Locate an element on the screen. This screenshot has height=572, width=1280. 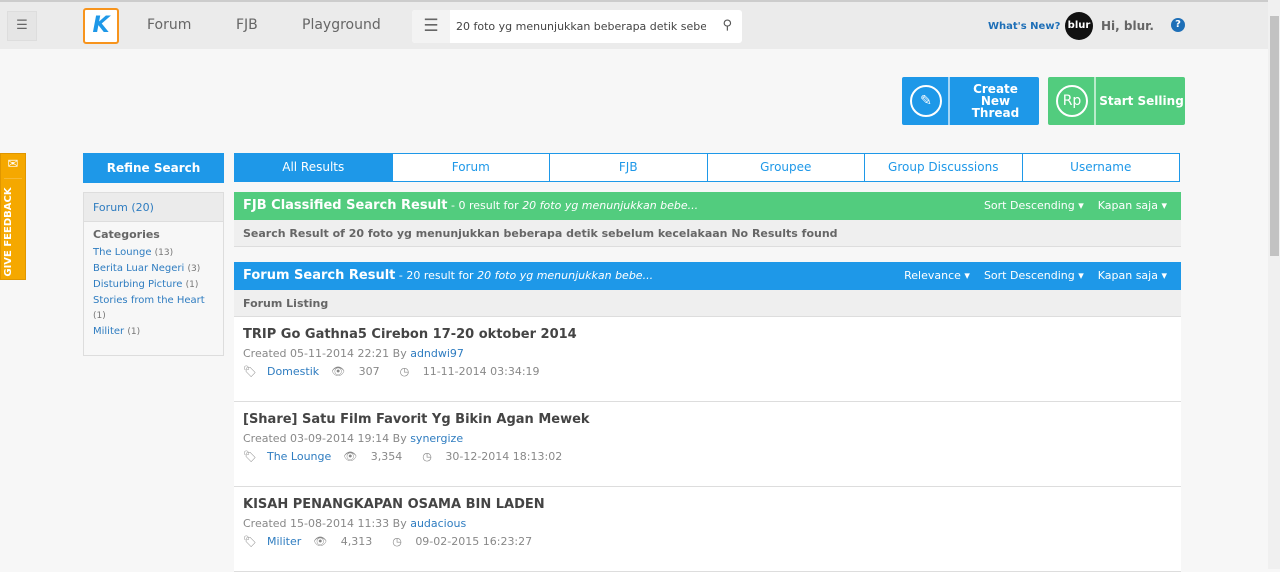
thread-last-post: 11-11-2014 03:34:19 is located at coordinates (481, 371).